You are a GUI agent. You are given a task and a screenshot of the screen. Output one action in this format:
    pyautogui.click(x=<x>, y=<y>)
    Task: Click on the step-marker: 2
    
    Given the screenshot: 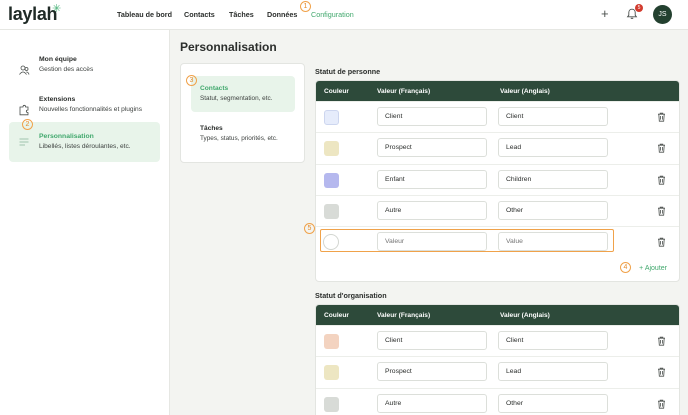 What is the action you would take?
    pyautogui.click(x=27, y=124)
    